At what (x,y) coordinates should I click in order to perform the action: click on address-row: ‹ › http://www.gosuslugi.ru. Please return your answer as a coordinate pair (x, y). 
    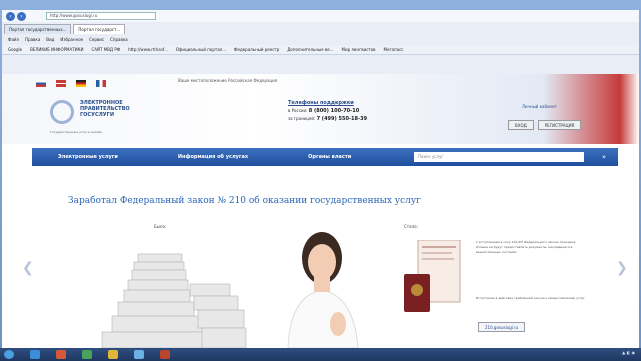
    Looking at the image, I should click on (320, 16).